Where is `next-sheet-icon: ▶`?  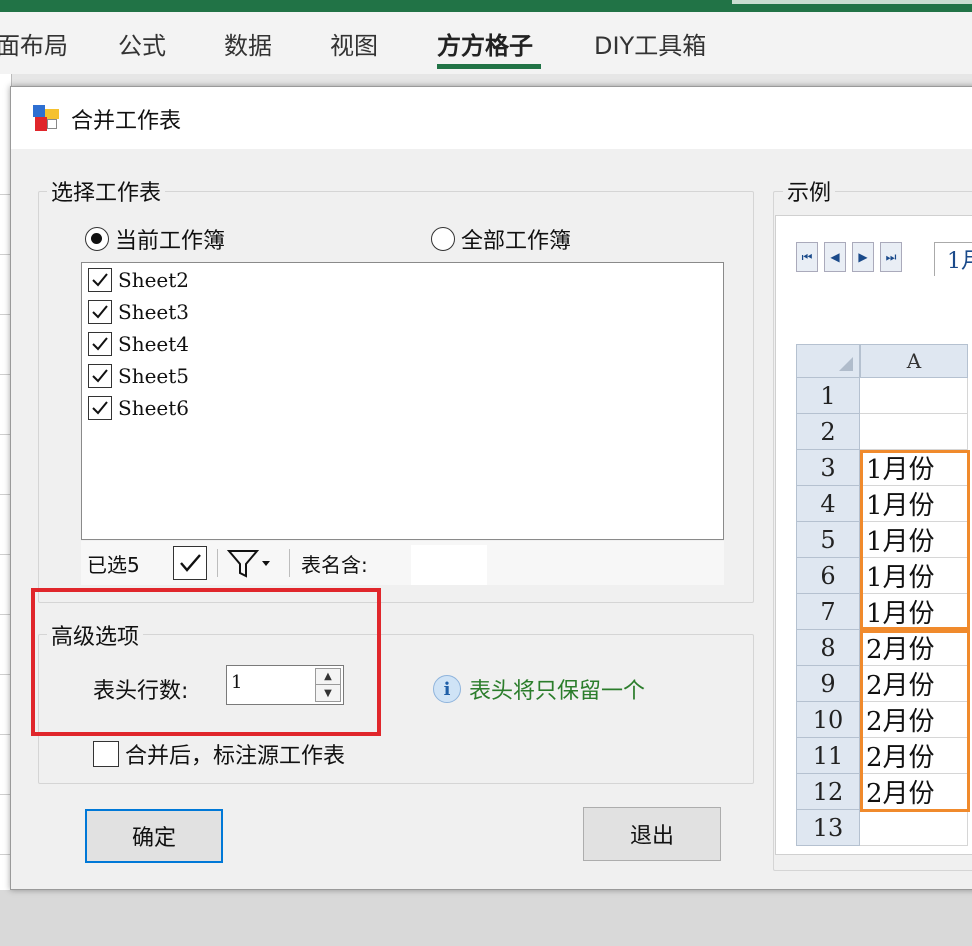 next-sheet-icon: ▶ is located at coordinates (863, 257).